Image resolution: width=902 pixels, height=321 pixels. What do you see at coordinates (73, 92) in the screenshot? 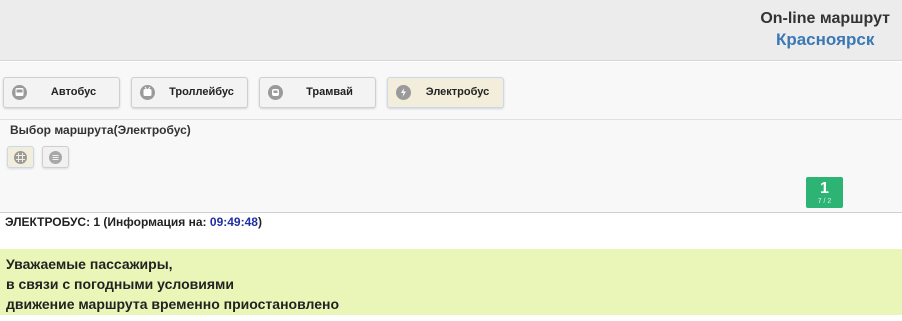
I see `transport-label: Автобус` at bounding box center [73, 92].